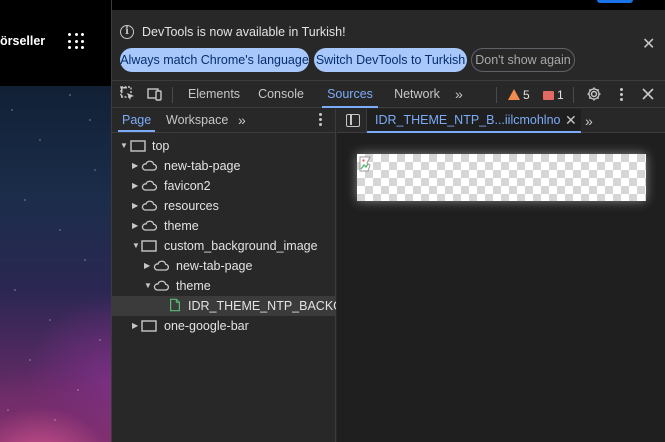  I want to click on tree-item-idr-theme-ntp-background: IDR_THEME_NTP_BACKGROUND, so click(224, 306).